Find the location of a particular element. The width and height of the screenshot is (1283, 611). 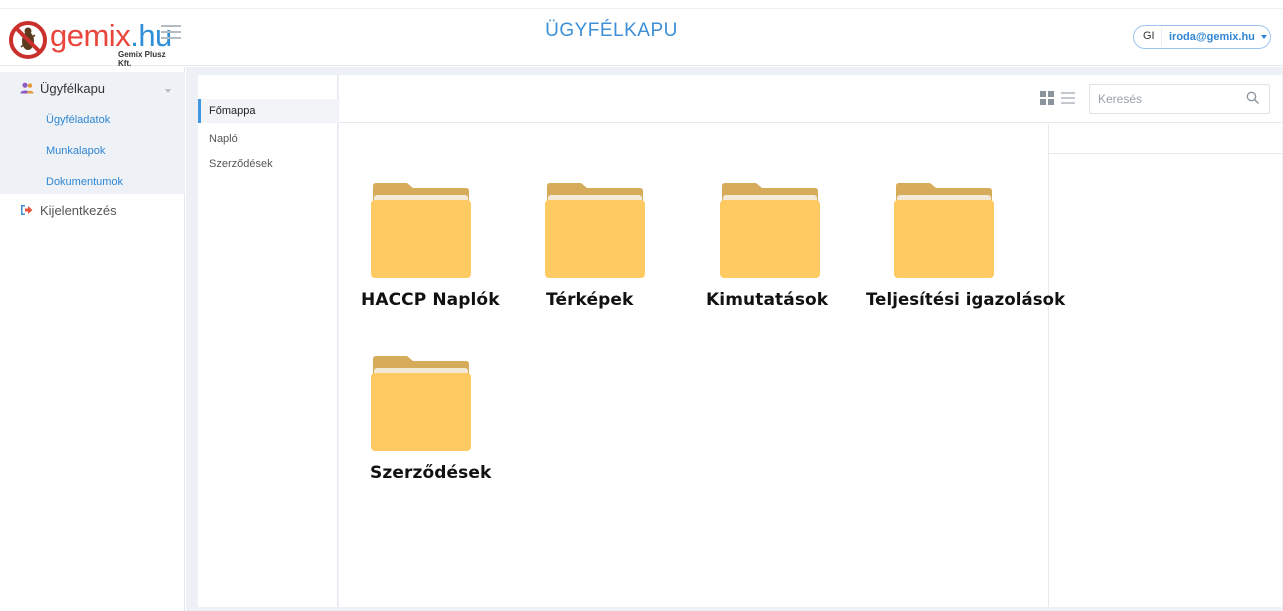

tree-item-fomappa: Főmappa is located at coordinates (268, 111).